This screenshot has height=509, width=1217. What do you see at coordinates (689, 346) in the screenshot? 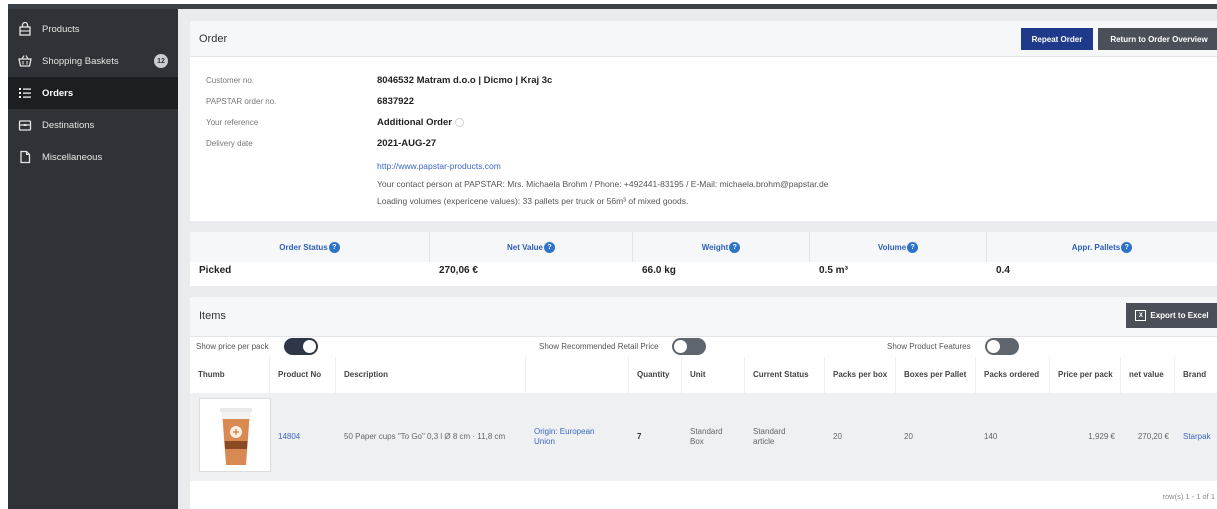
I see `recommended-retail-price-toggle` at bounding box center [689, 346].